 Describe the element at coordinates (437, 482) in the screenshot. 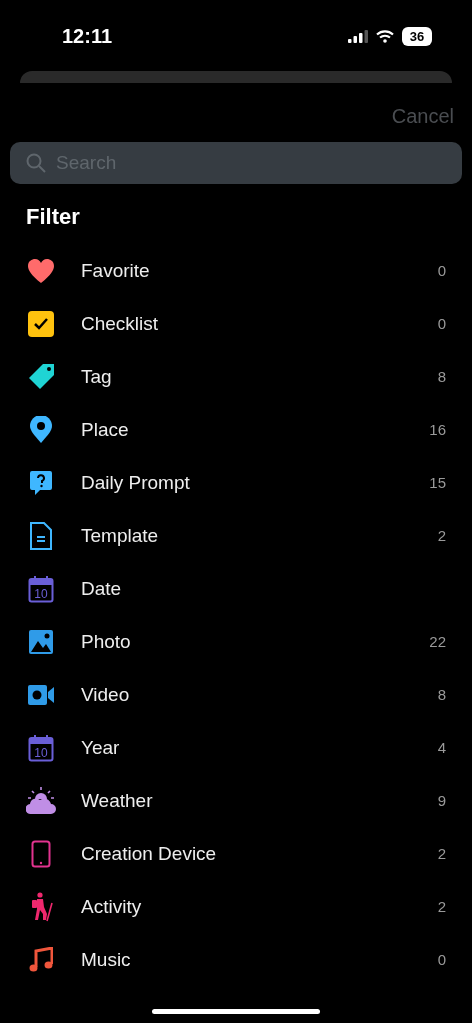

I see `filter-count: 15` at that location.